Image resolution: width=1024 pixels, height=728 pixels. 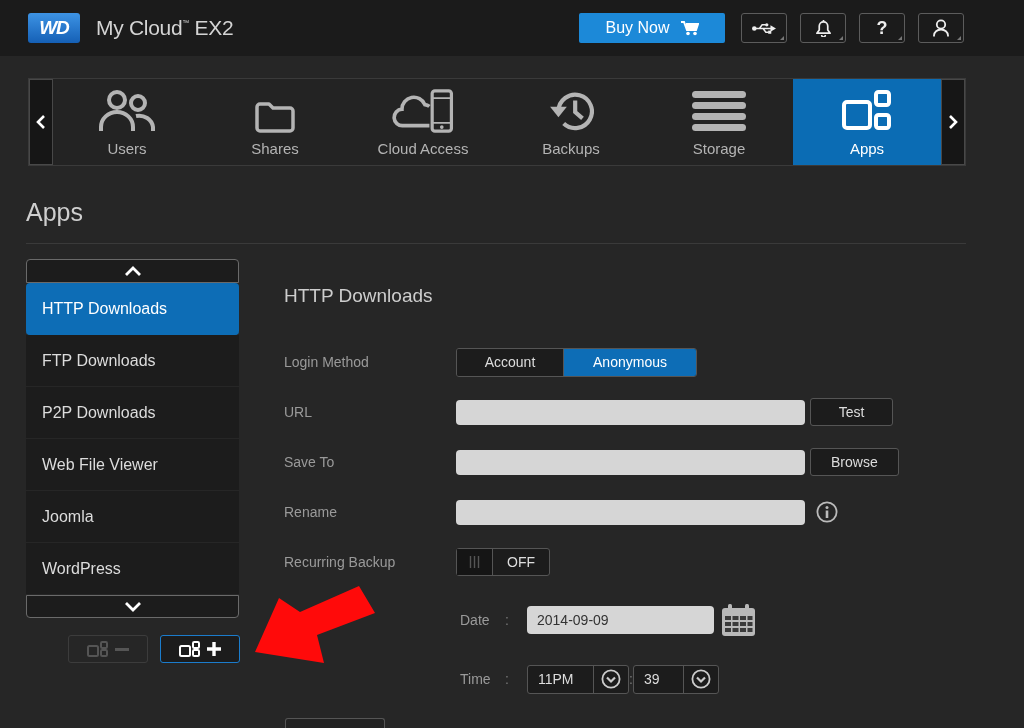 What do you see at coordinates (854, 462) in the screenshot?
I see `field-action-button: Browse` at bounding box center [854, 462].